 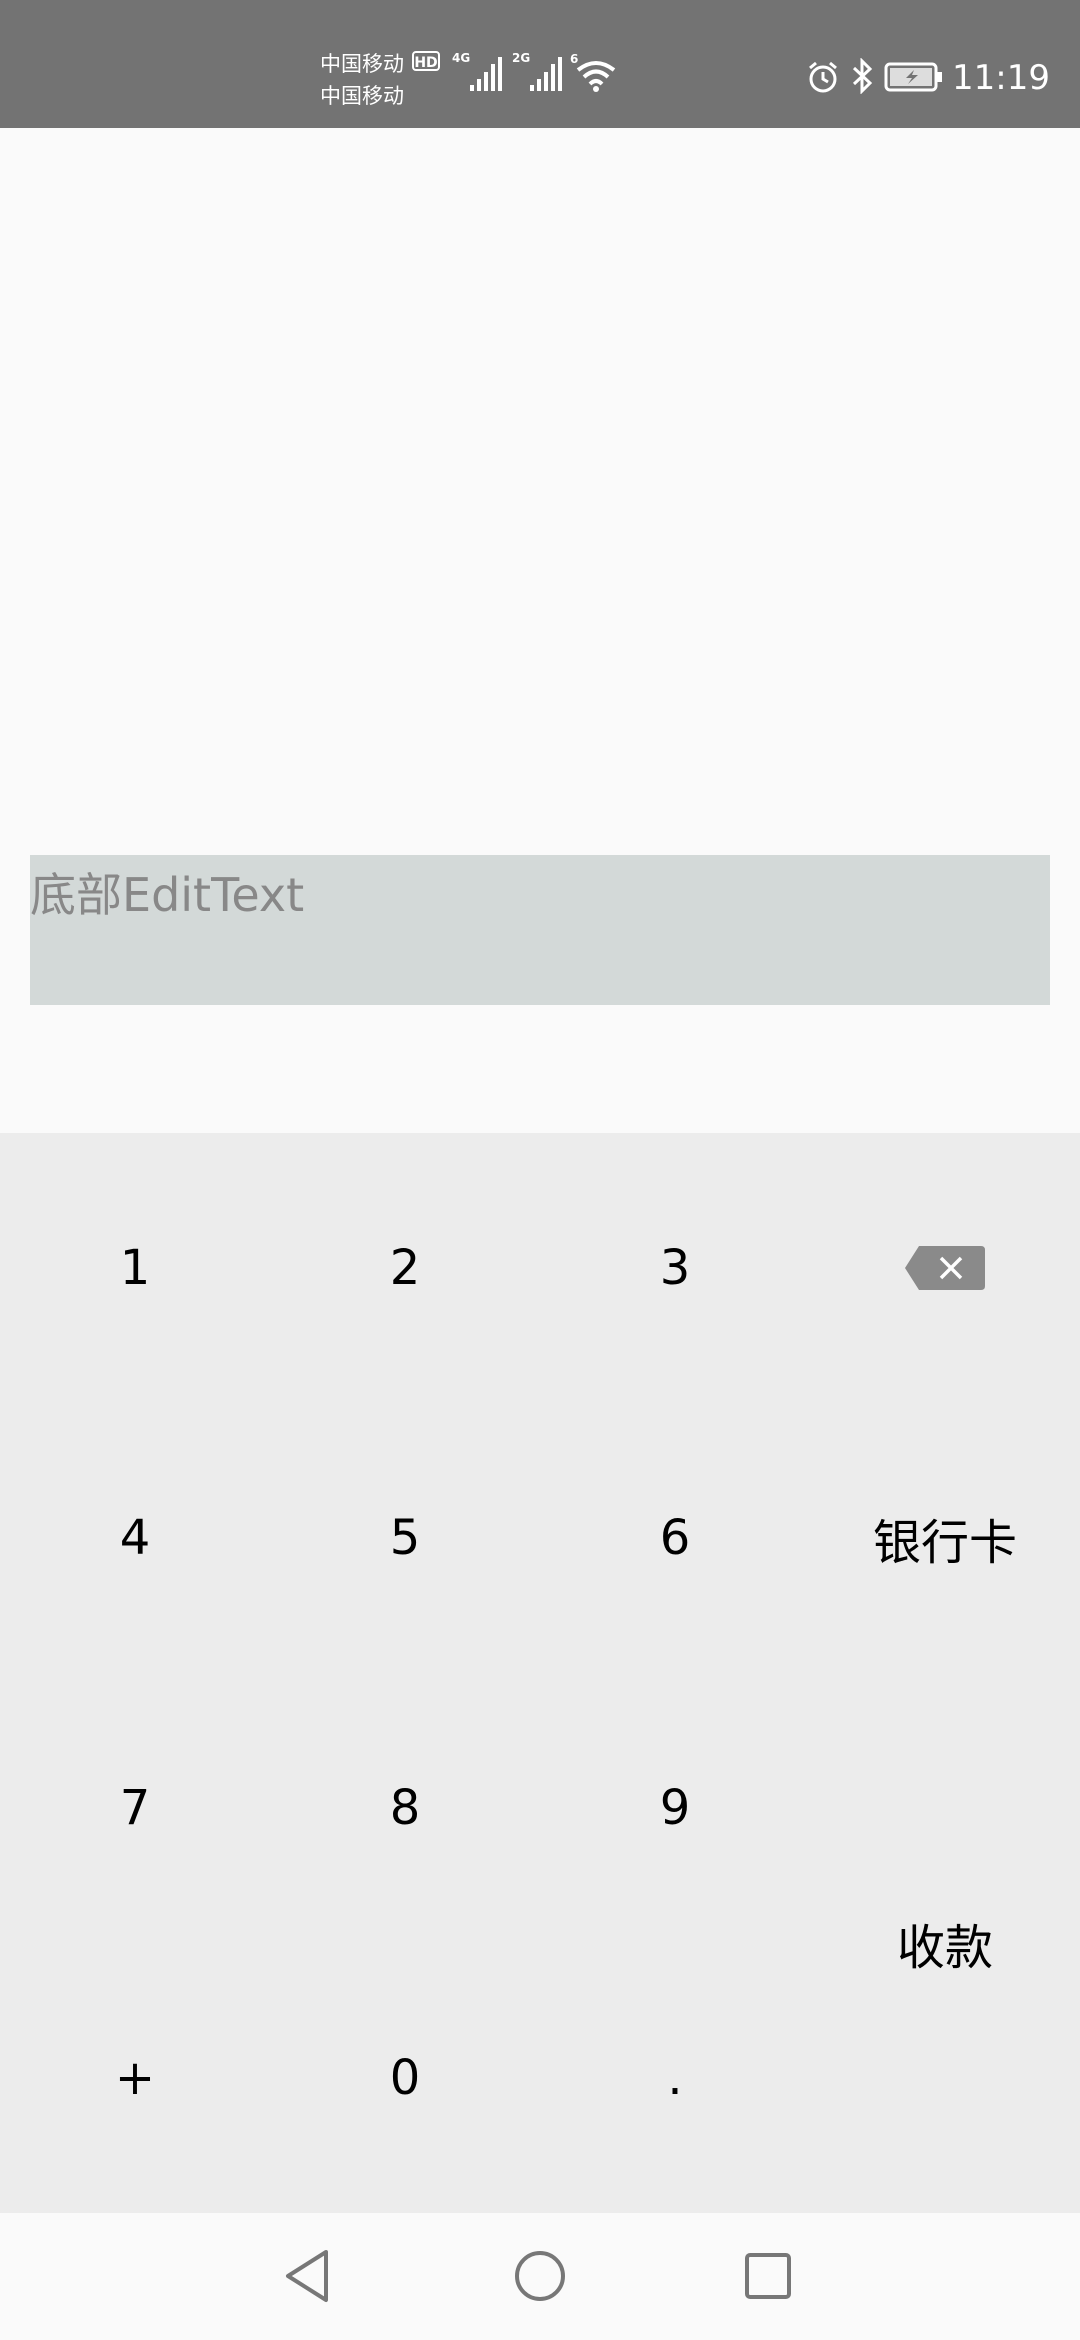 I want to click on key-6: 6, so click(x=675, y=1538).